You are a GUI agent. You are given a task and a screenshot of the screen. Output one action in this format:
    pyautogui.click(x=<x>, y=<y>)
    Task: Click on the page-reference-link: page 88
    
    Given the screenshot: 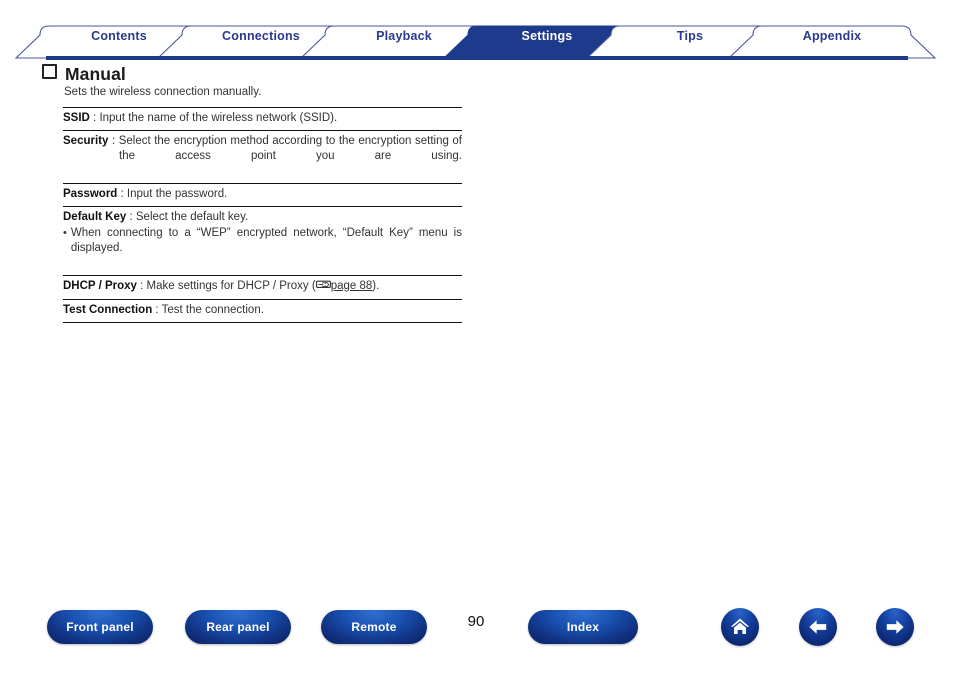 What is the action you would take?
    pyautogui.click(x=344, y=287)
    